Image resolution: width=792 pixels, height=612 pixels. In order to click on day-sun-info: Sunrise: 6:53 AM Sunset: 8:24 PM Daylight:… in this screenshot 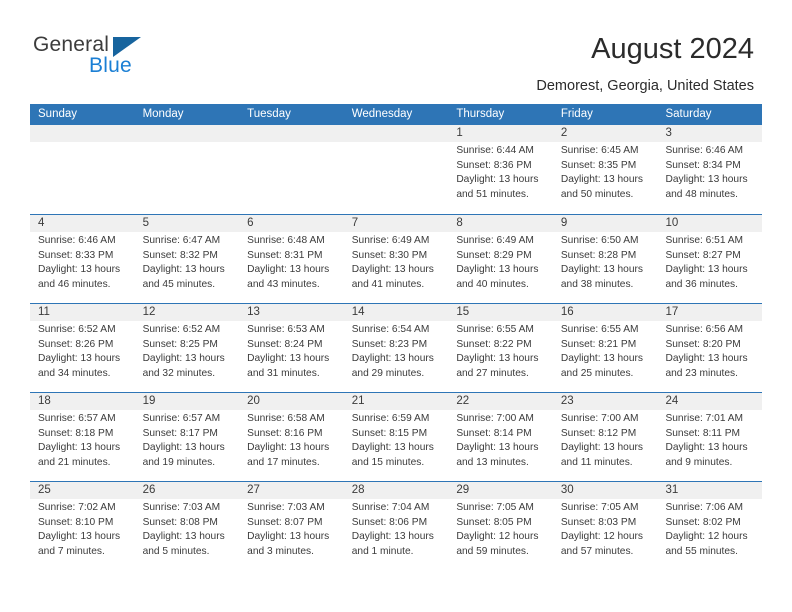, I will do `click(291, 352)`.